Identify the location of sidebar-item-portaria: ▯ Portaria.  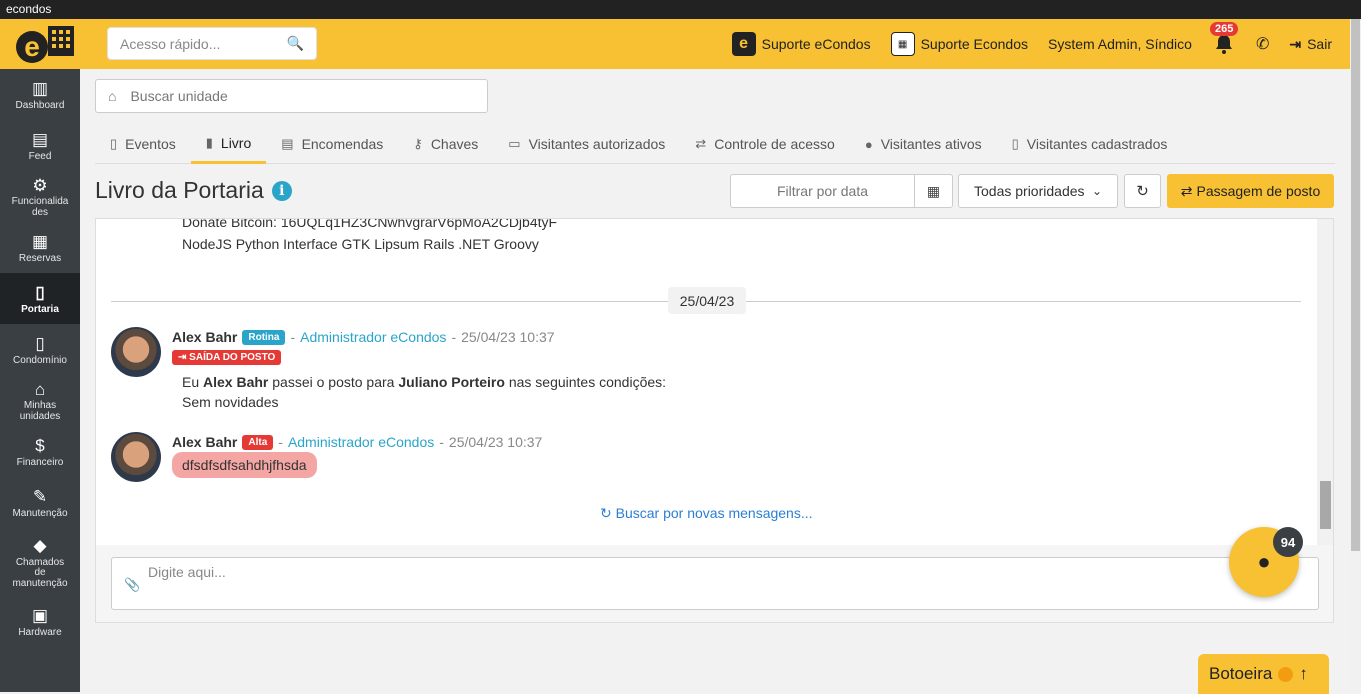
(40, 298).